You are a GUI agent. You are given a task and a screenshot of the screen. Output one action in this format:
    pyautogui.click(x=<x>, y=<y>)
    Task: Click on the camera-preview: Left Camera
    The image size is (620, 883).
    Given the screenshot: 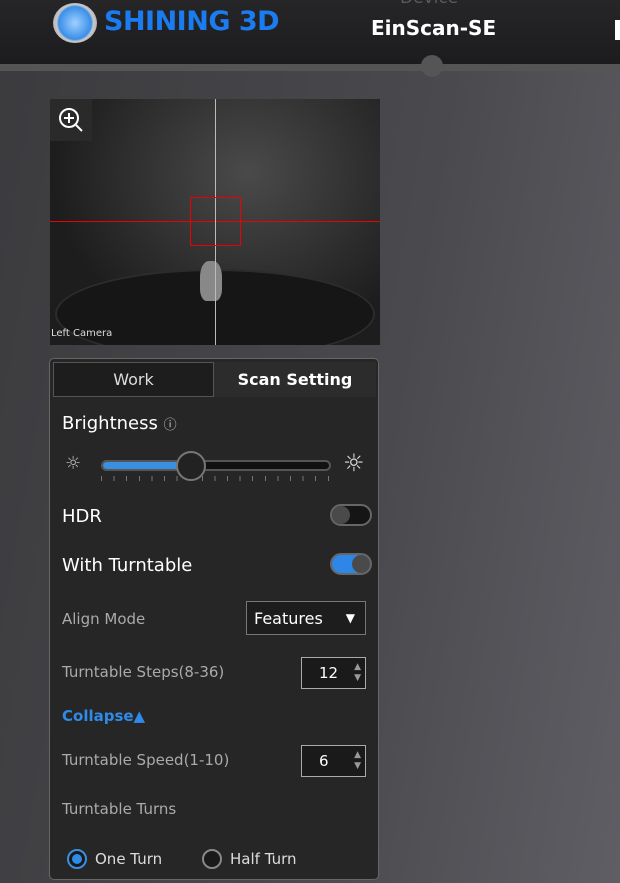 What is the action you would take?
    pyautogui.click(x=215, y=222)
    